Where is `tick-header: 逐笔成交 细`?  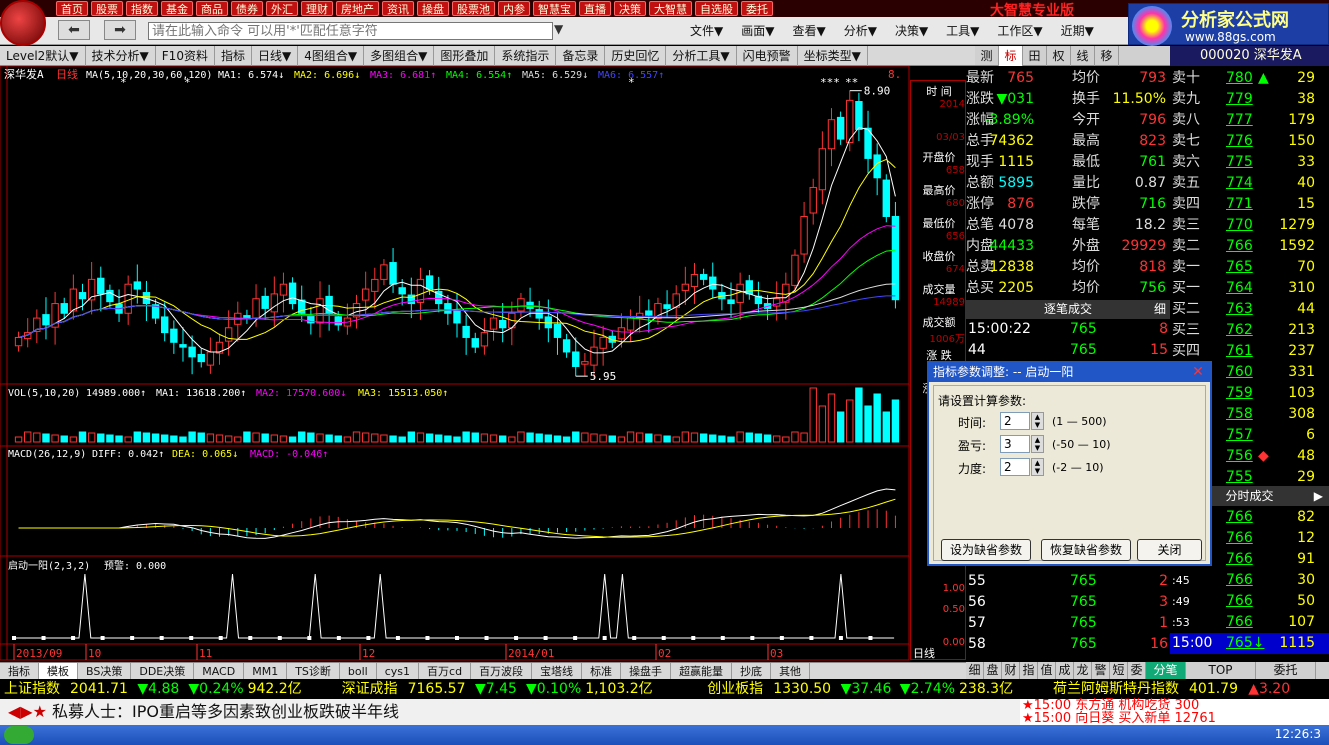
tick-header: 逐笔成交 细 is located at coordinates (1068, 309).